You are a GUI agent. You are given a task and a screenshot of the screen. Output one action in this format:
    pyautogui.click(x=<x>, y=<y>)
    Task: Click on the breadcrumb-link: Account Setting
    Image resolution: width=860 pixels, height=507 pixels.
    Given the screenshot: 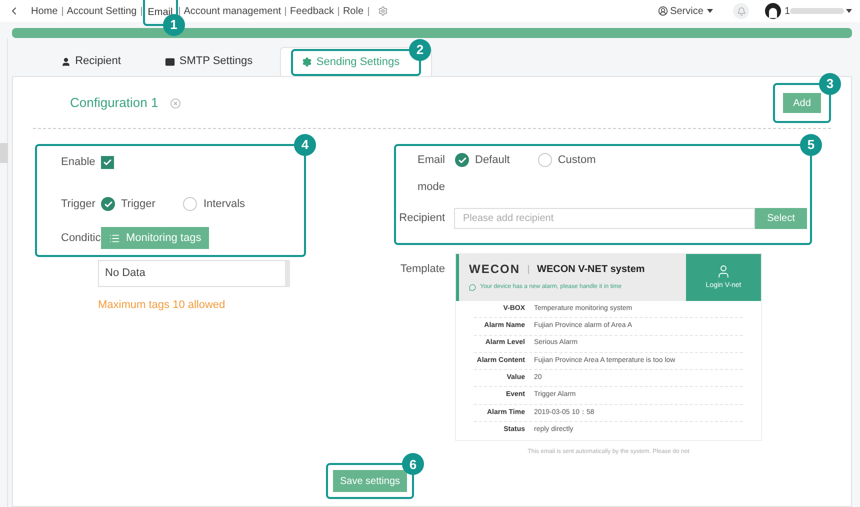 What is the action you would take?
    pyautogui.click(x=102, y=11)
    